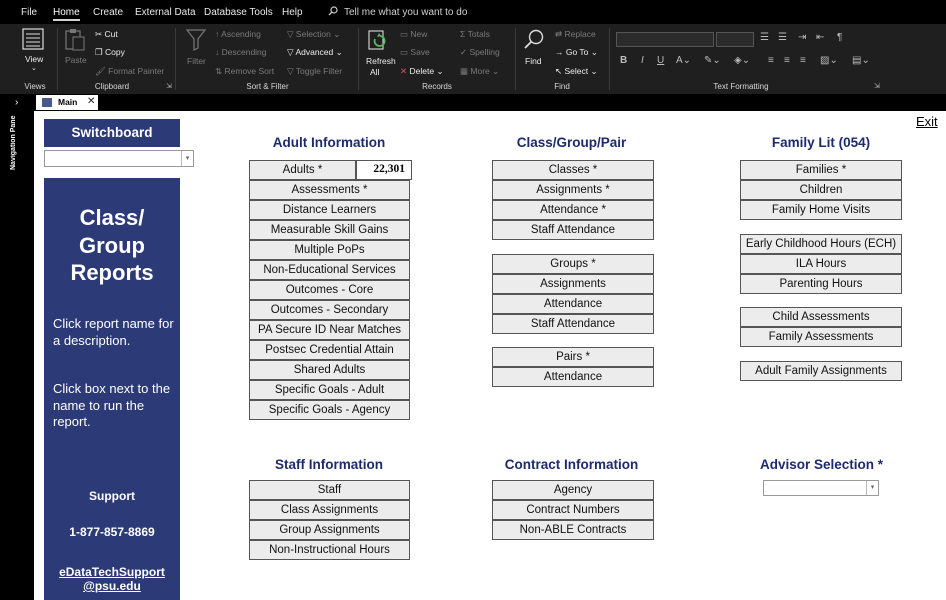 The image size is (946, 600). I want to click on italic-button: I, so click(642, 60).